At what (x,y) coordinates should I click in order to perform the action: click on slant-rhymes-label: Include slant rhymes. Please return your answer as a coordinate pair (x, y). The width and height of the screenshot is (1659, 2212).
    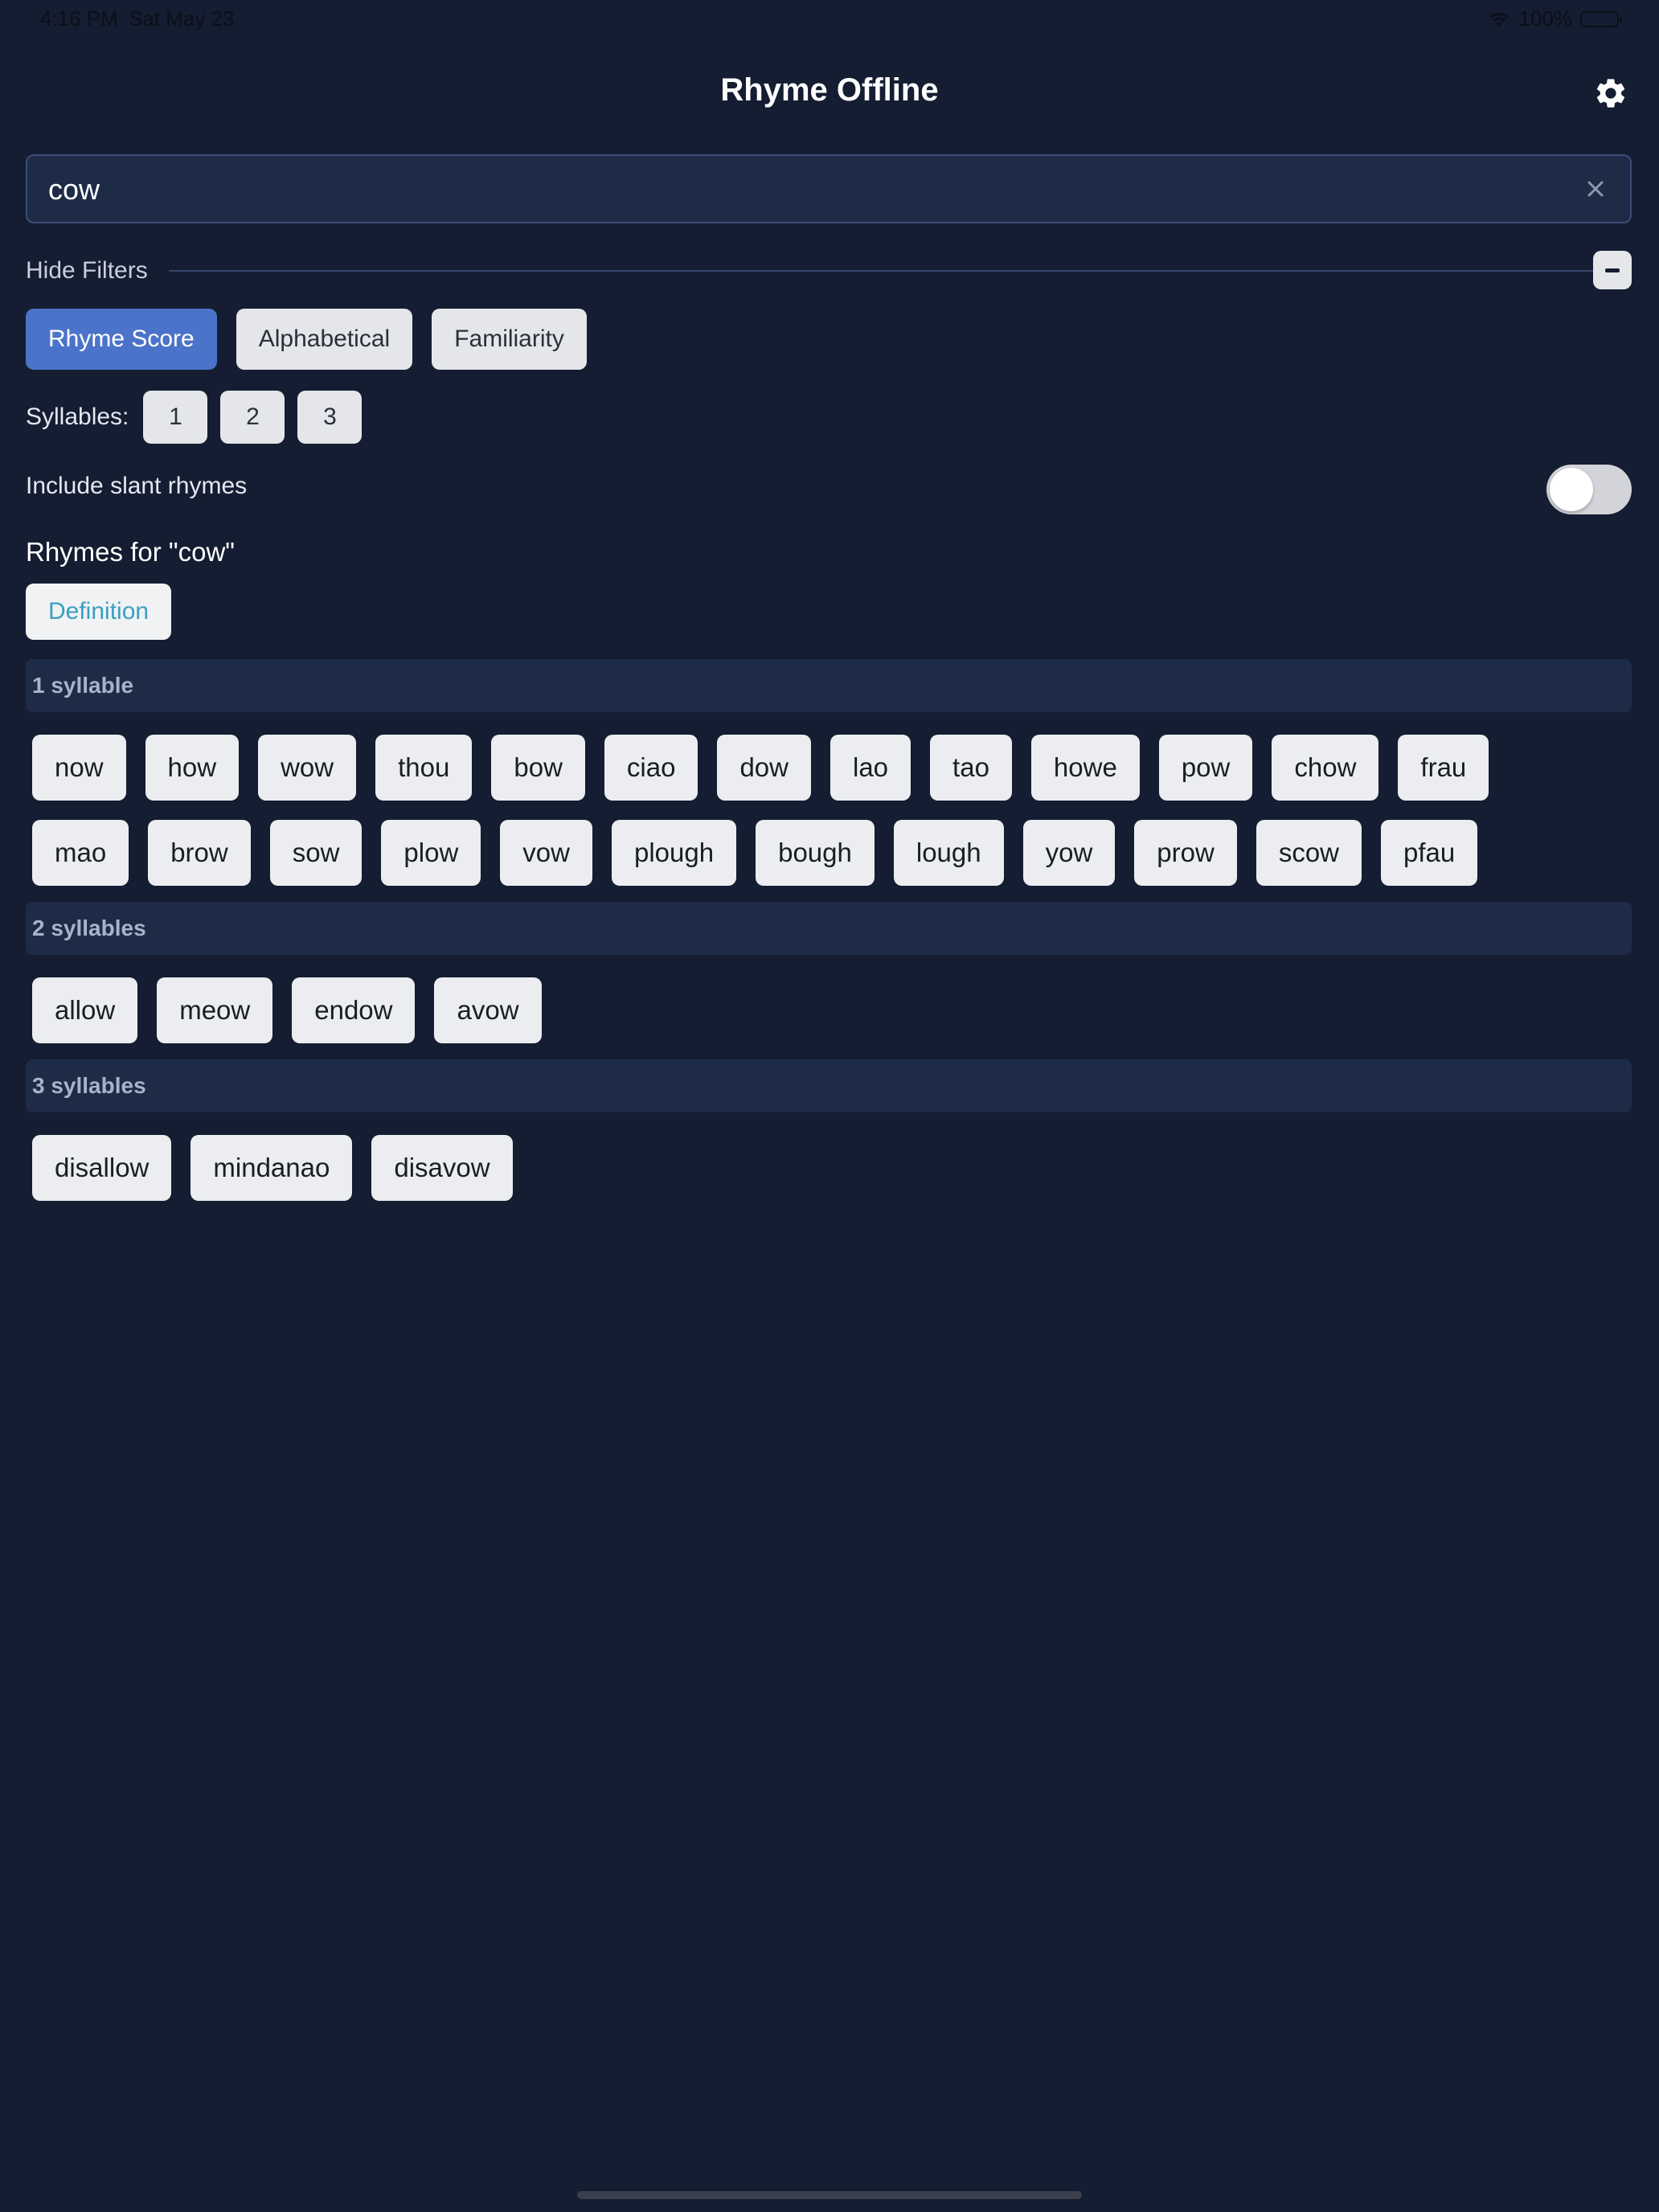
    Looking at the image, I should click on (137, 486).